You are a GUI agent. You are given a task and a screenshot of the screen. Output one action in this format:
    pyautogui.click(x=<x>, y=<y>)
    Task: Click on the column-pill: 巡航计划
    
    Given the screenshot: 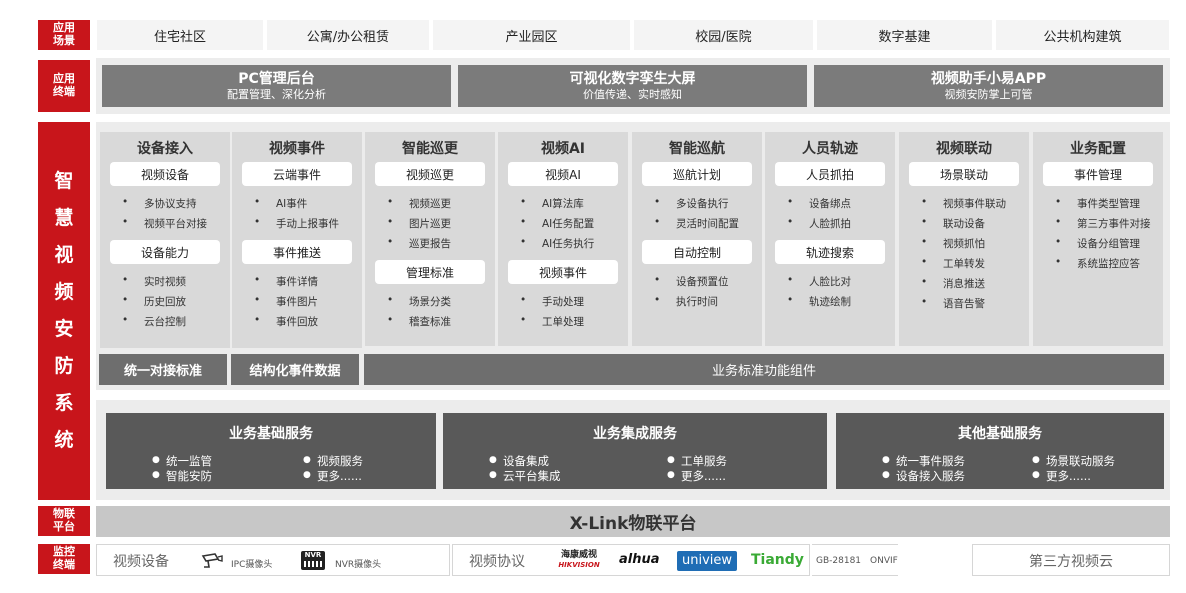 What is the action you would take?
    pyautogui.click(x=697, y=174)
    